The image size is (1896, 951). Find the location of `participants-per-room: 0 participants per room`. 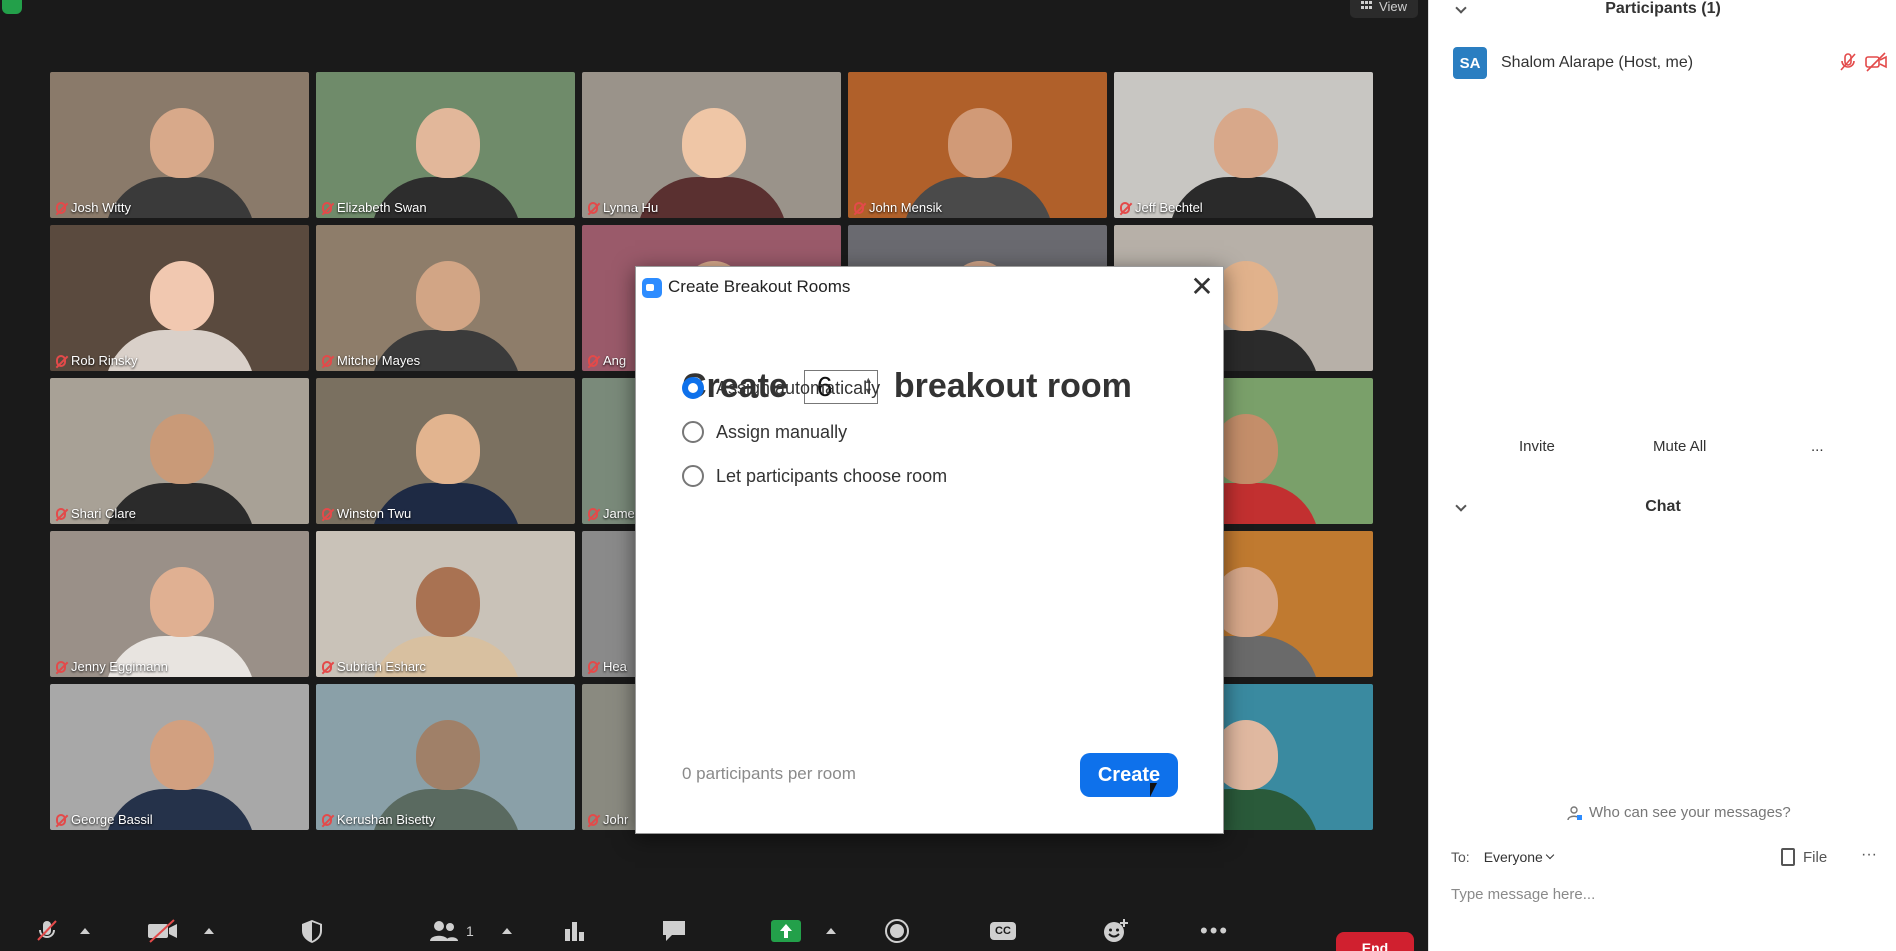

participants-per-room: 0 participants per room is located at coordinates (769, 773).